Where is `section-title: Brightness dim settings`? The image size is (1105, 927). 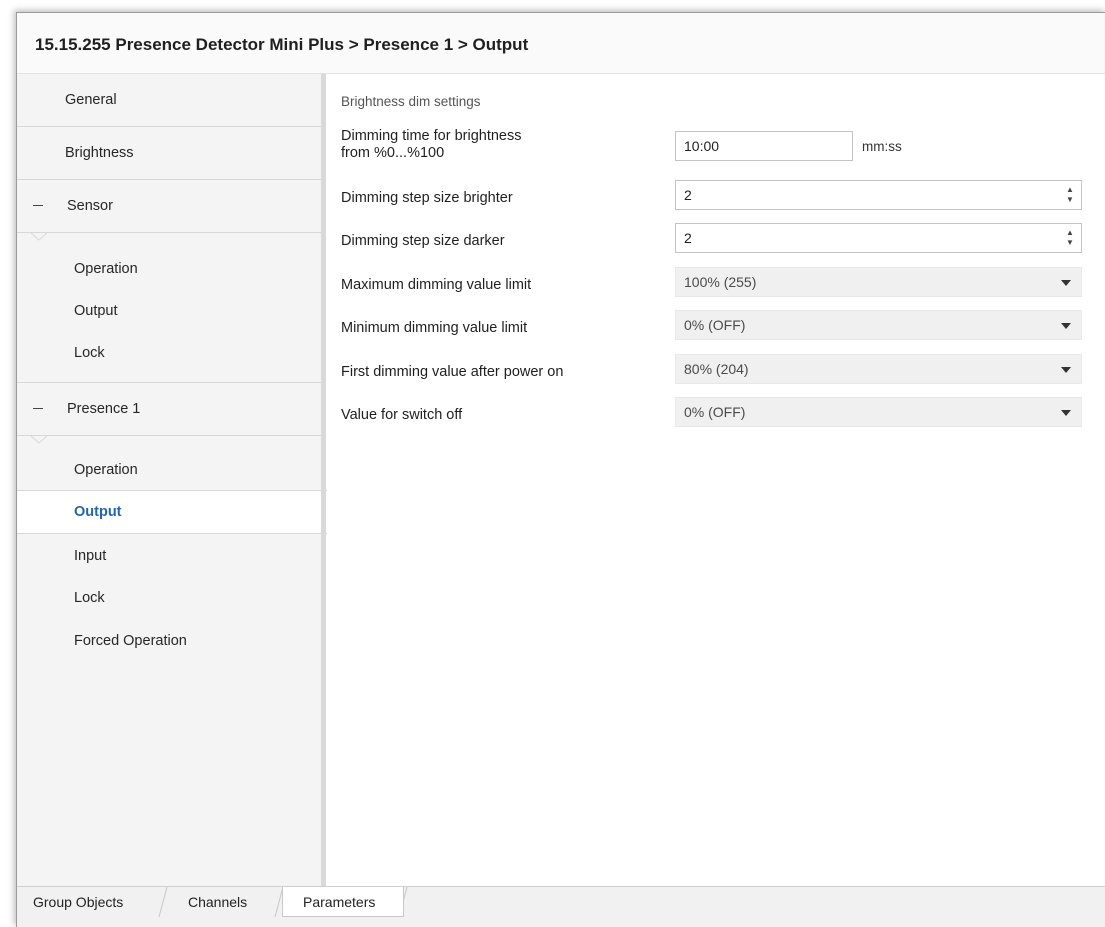 section-title: Brightness dim settings is located at coordinates (411, 101).